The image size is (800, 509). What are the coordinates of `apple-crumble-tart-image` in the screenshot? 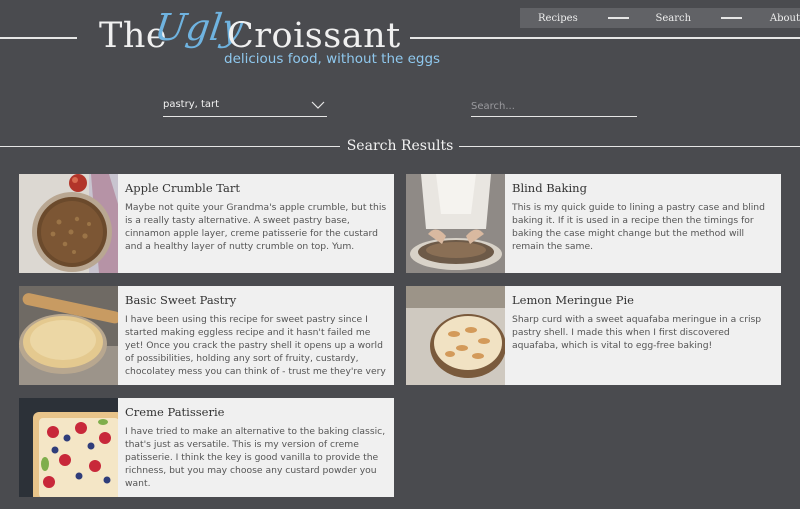 It's located at (68, 223).